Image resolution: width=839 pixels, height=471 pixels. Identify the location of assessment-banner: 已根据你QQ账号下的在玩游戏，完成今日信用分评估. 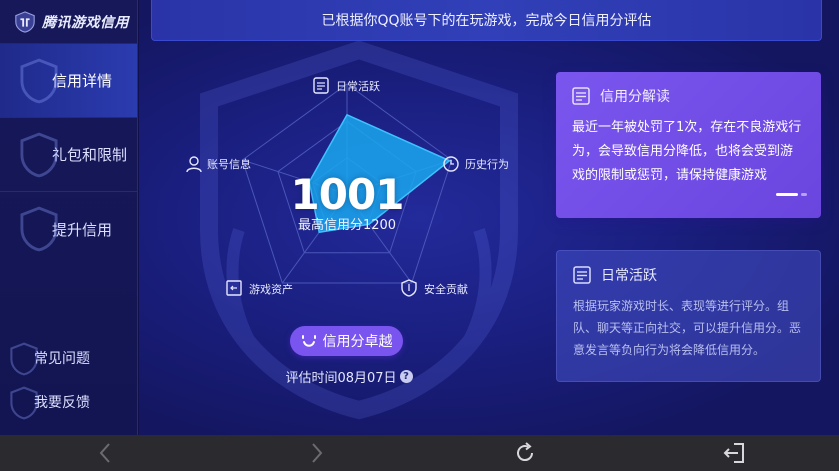
(486, 20).